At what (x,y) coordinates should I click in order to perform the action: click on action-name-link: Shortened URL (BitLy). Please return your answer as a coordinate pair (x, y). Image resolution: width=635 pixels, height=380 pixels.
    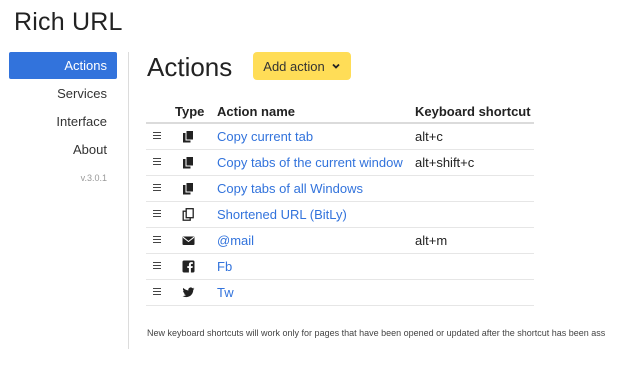
    Looking at the image, I should click on (316, 214).